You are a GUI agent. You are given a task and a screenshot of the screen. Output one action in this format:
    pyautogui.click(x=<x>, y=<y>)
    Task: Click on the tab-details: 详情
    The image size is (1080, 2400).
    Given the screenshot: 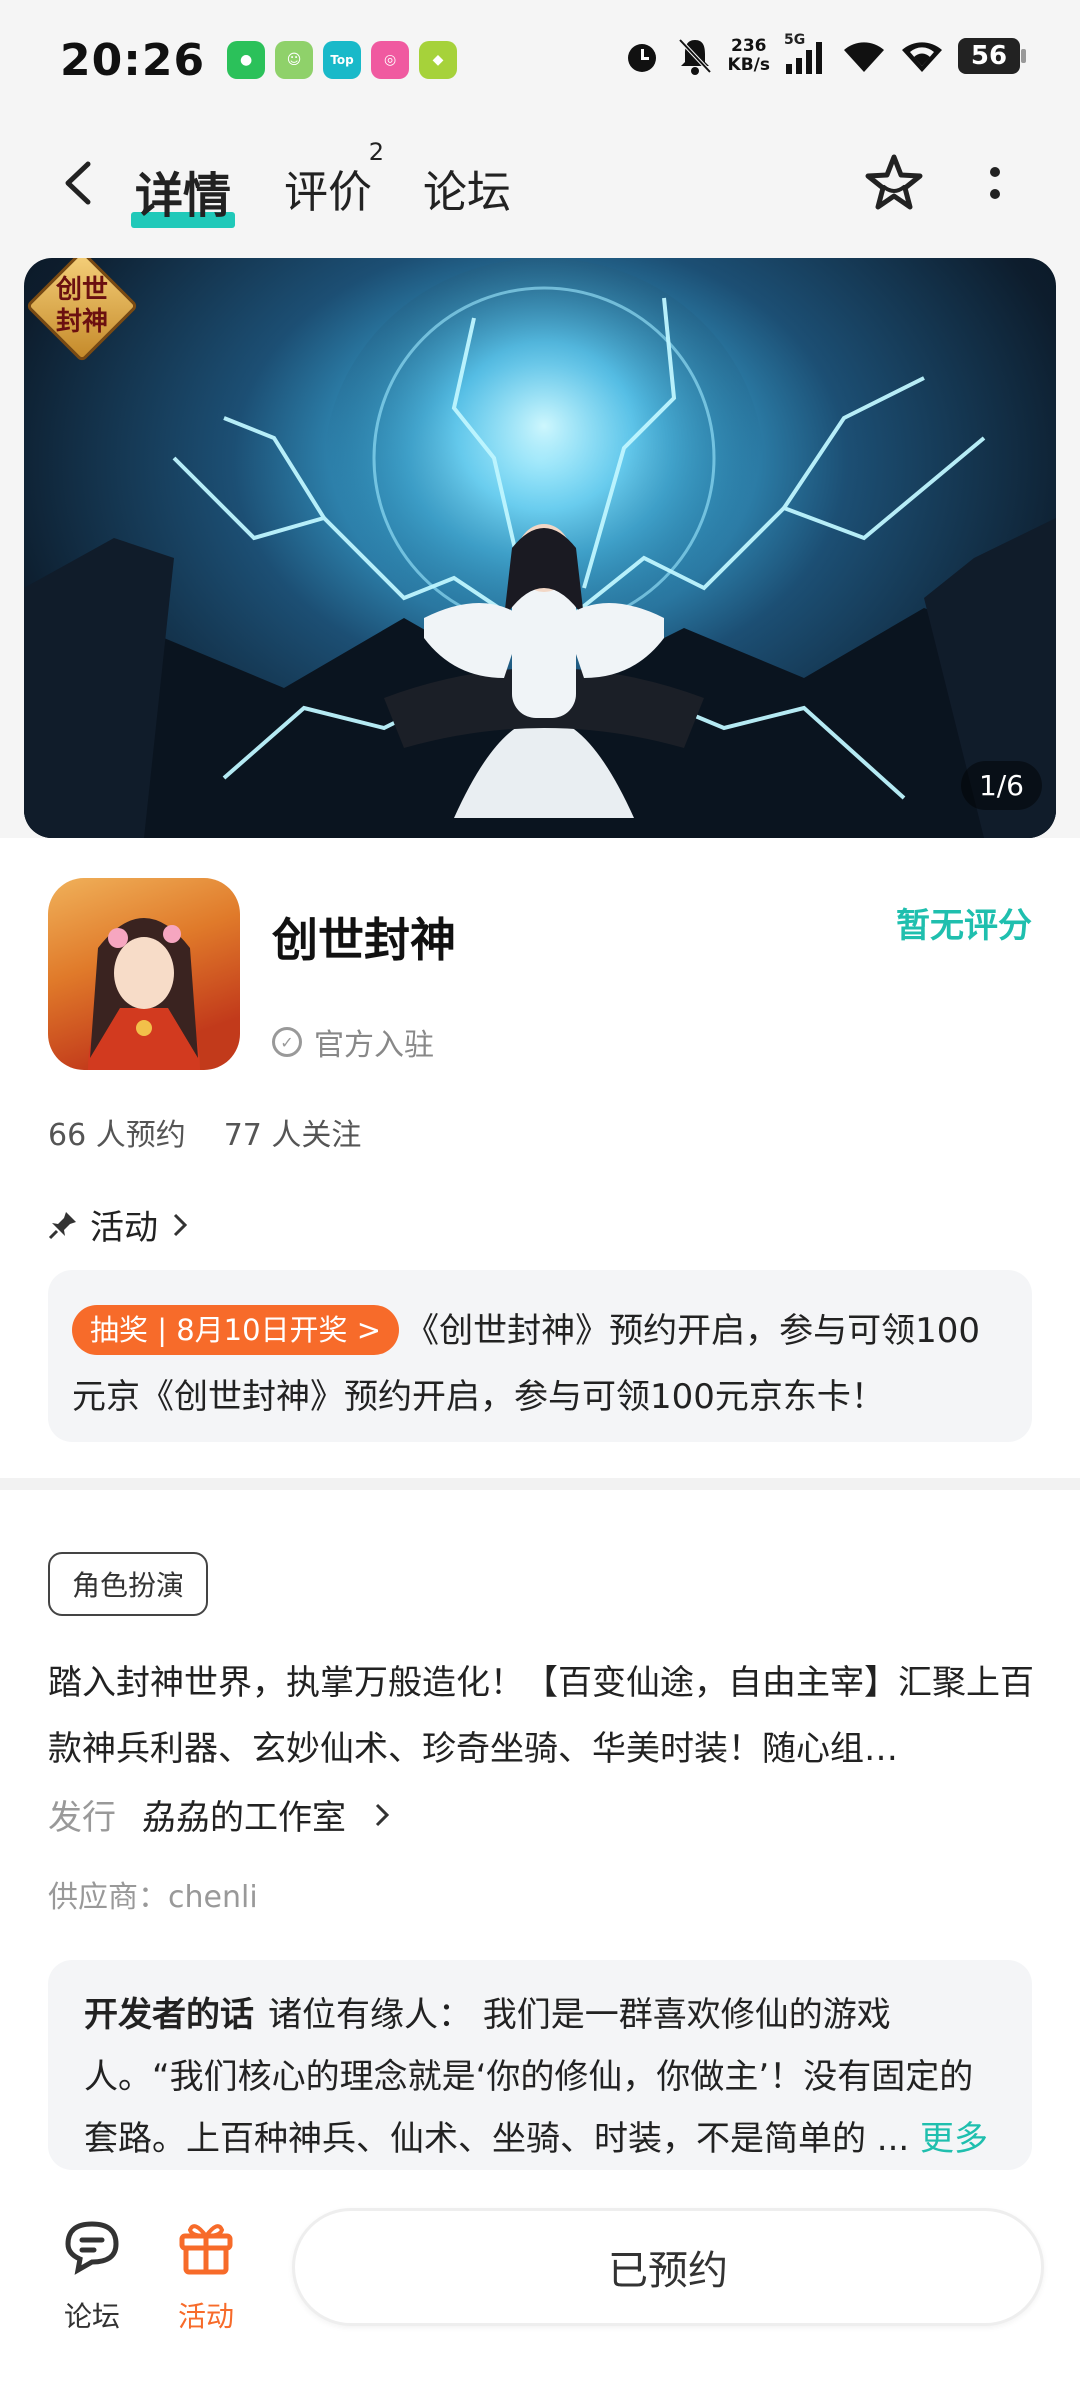 What is the action you would take?
    pyautogui.click(x=183, y=192)
    